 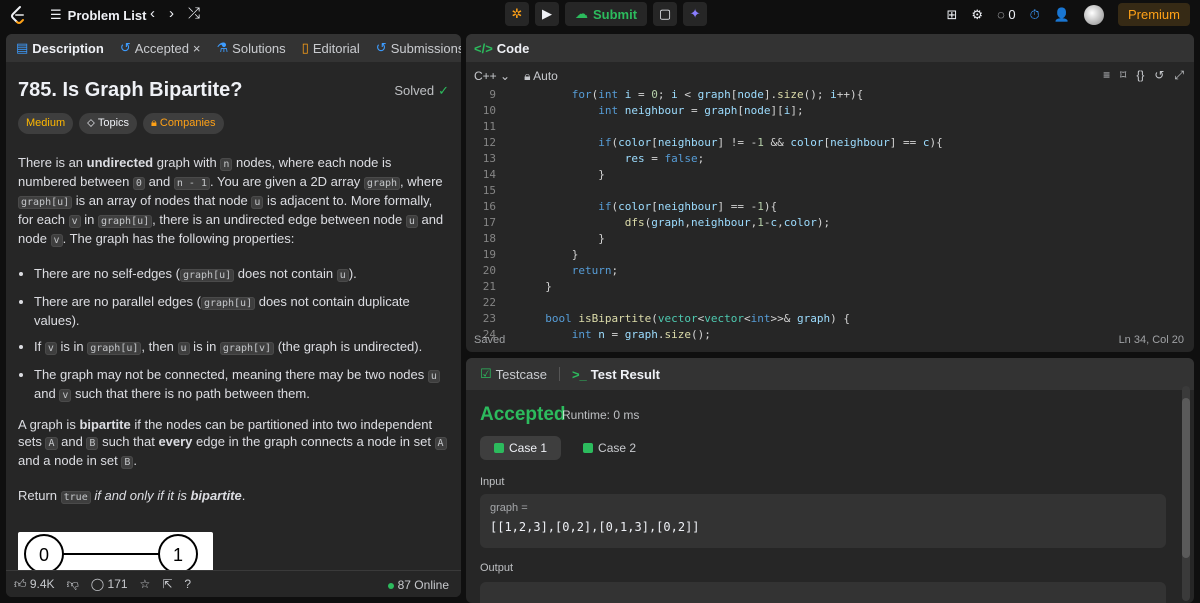 What do you see at coordinates (194, 13) in the screenshot?
I see `shuffle-icon: ⤮` at bounding box center [194, 13].